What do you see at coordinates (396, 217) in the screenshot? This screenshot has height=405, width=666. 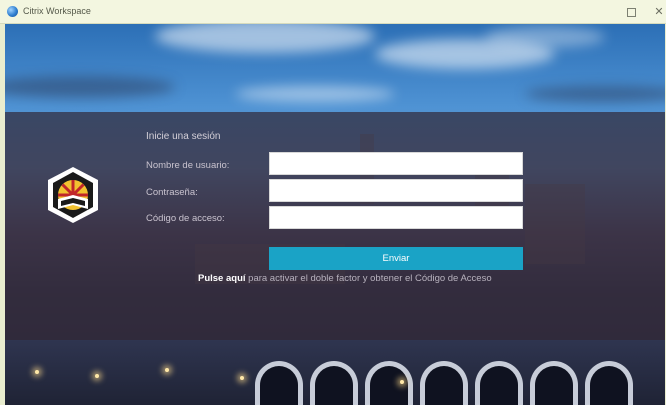 I see `access-code-input` at bounding box center [396, 217].